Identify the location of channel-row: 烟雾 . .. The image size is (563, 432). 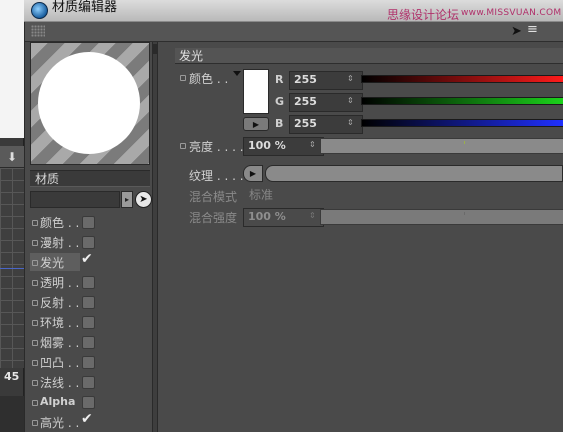
(90, 342).